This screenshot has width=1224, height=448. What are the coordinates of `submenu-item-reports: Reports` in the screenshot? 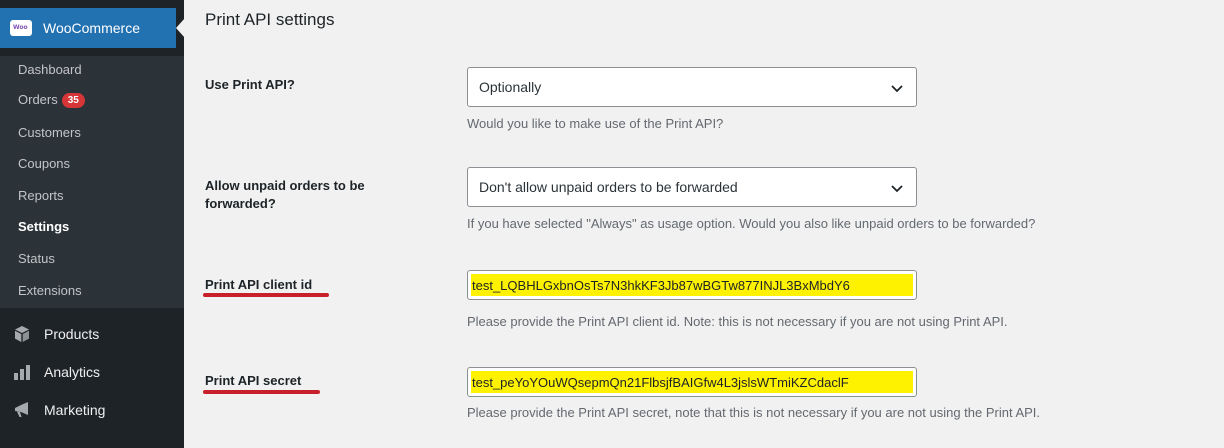 It's located at (41, 195).